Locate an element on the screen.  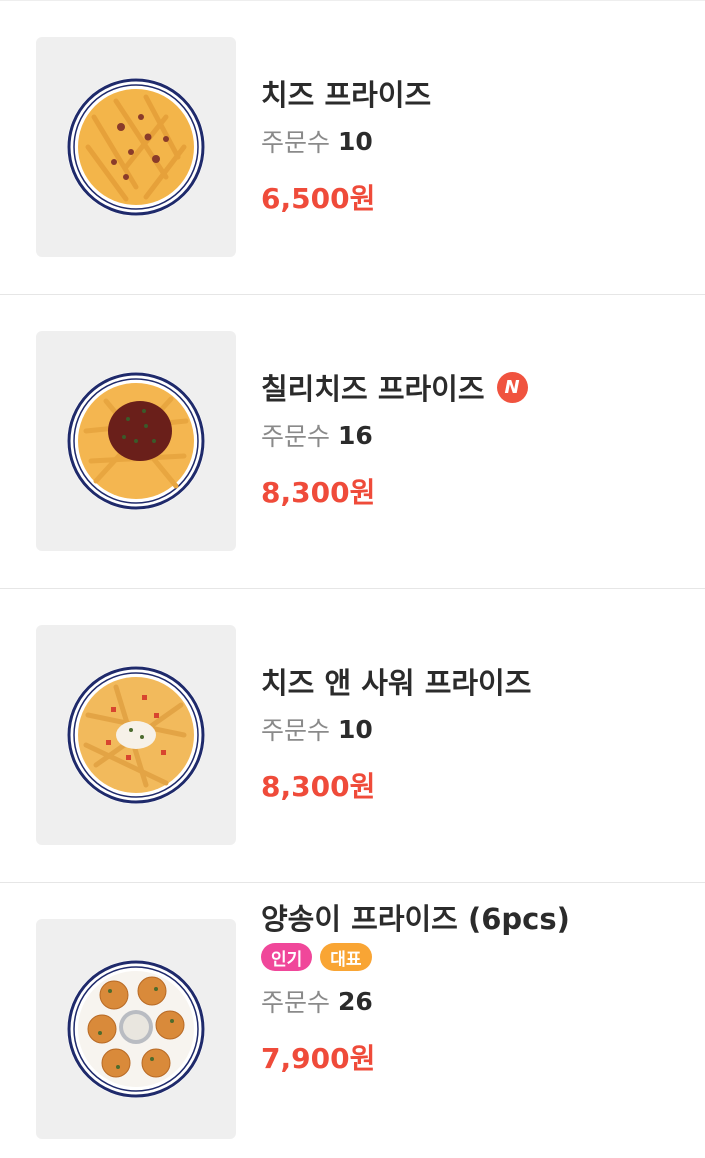
menu-item-info: 치즈 앤 사워 프라이즈 주문수 10 8,300원 is located at coordinates (396, 733).